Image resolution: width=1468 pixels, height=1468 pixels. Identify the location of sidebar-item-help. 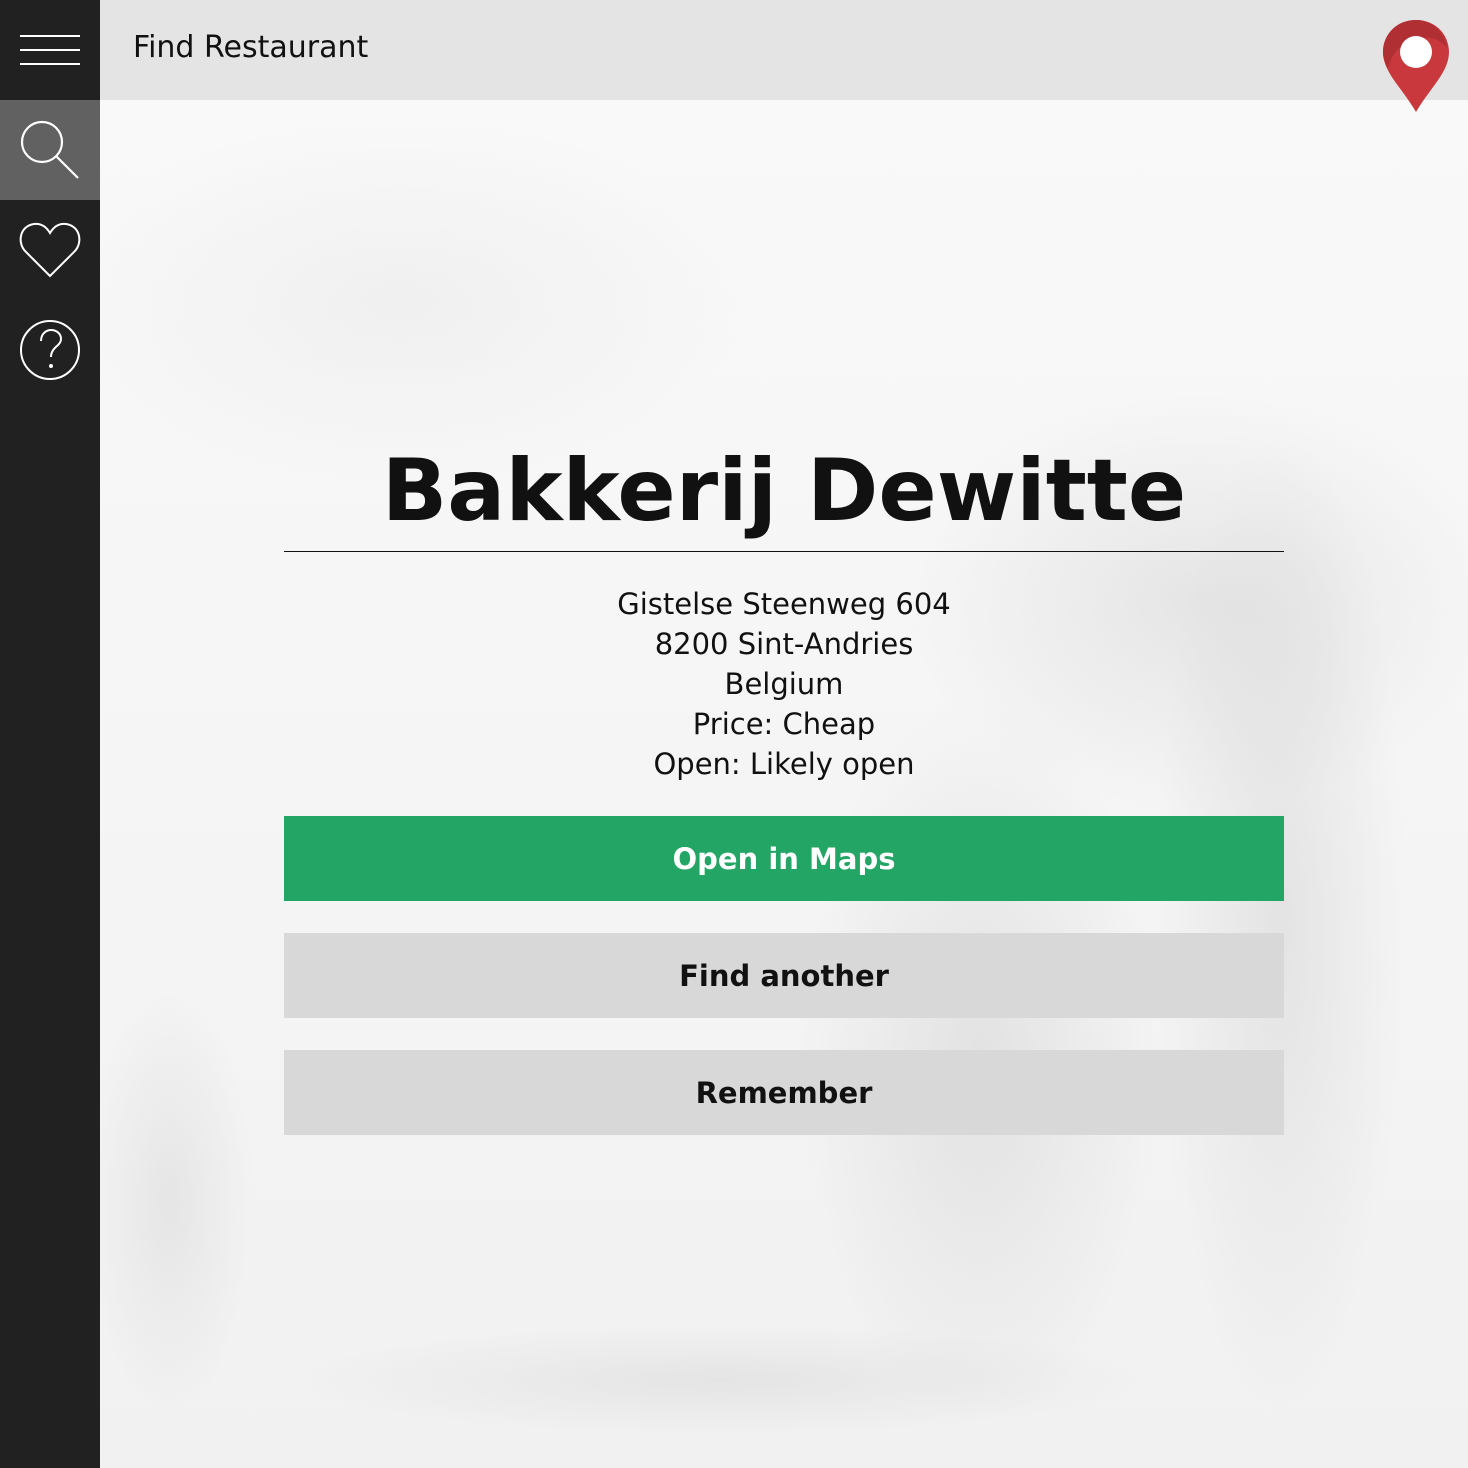
(50, 350).